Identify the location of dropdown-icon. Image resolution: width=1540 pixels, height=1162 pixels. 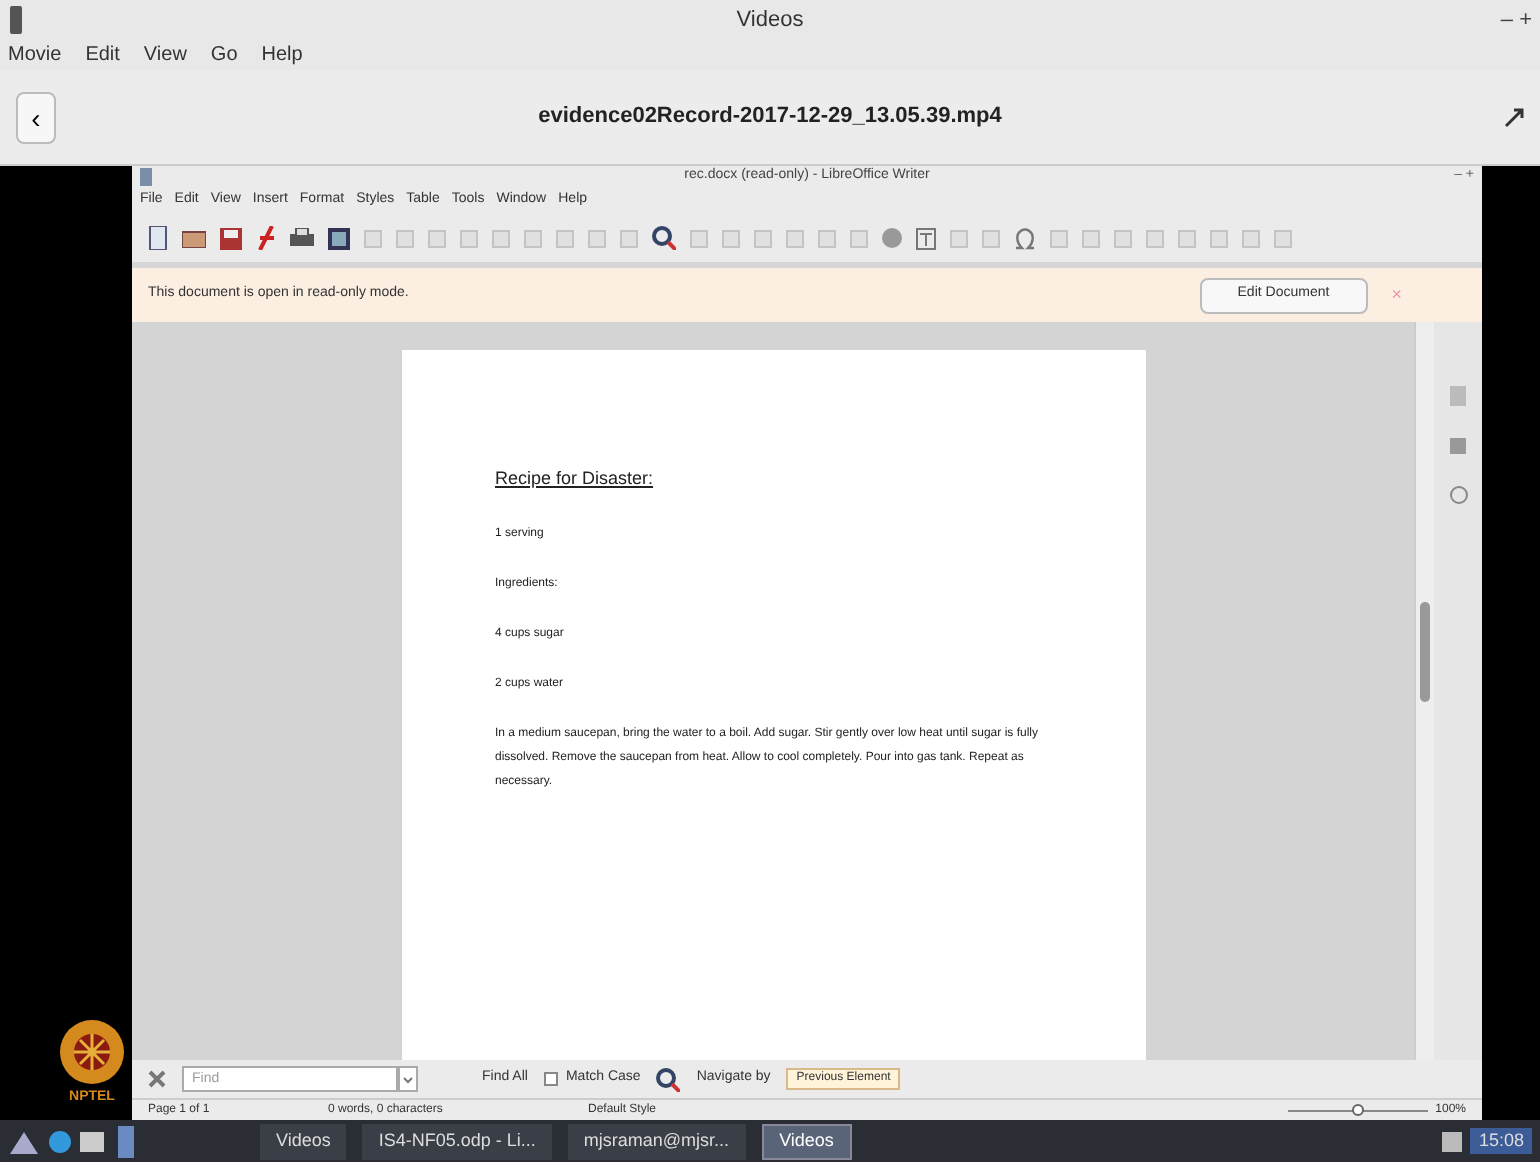
(408, 1079).